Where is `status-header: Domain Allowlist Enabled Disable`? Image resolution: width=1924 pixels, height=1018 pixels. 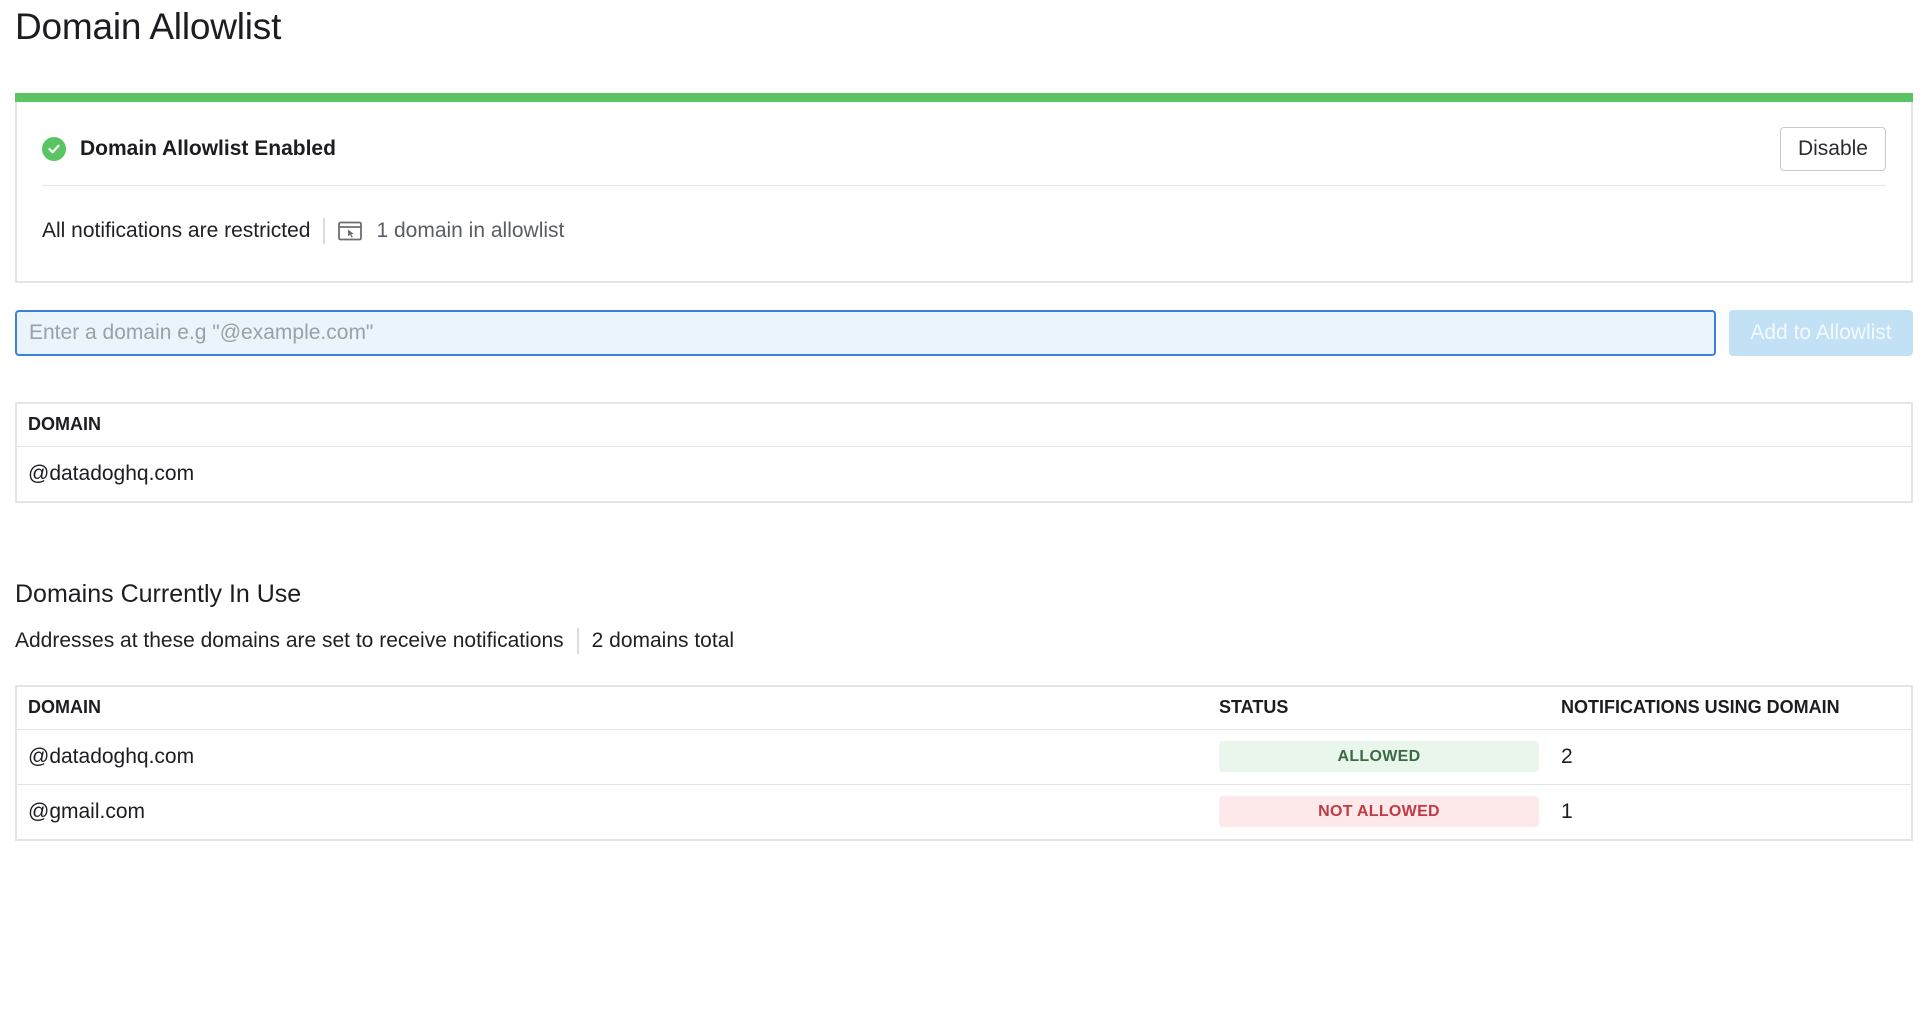
status-header: Domain Allowlist Enabled Disable is located at coordinates (964, 149).